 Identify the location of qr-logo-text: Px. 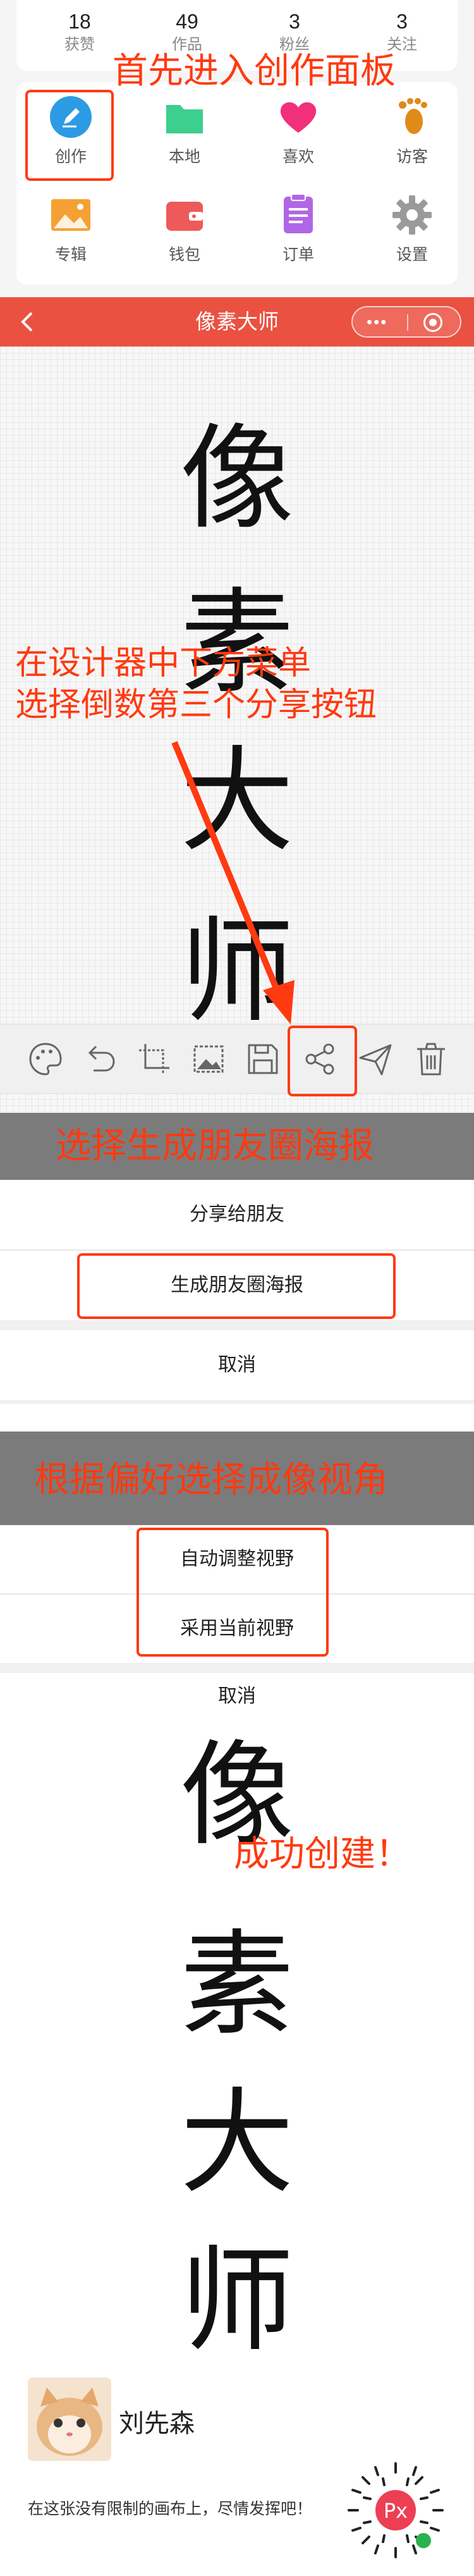
(396, 2511).